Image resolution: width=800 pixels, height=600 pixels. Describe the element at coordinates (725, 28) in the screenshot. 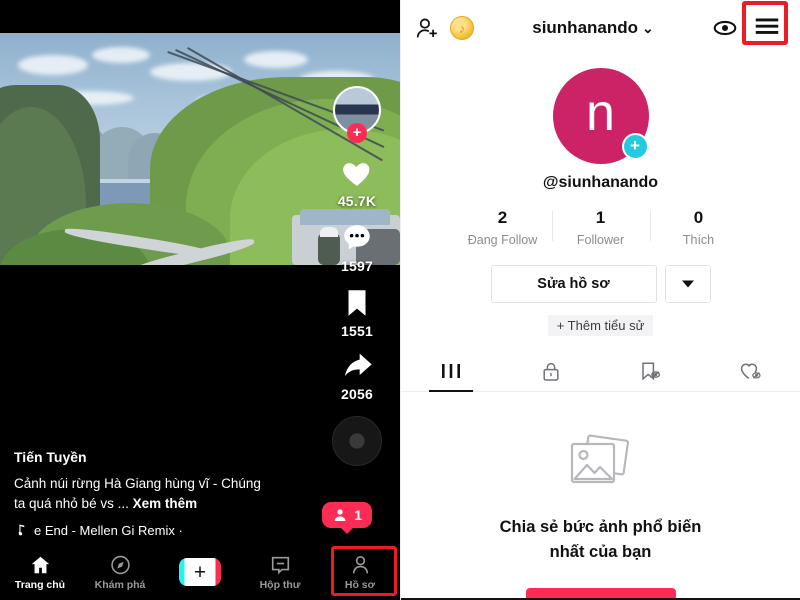

I see `eye-icon` at that location.